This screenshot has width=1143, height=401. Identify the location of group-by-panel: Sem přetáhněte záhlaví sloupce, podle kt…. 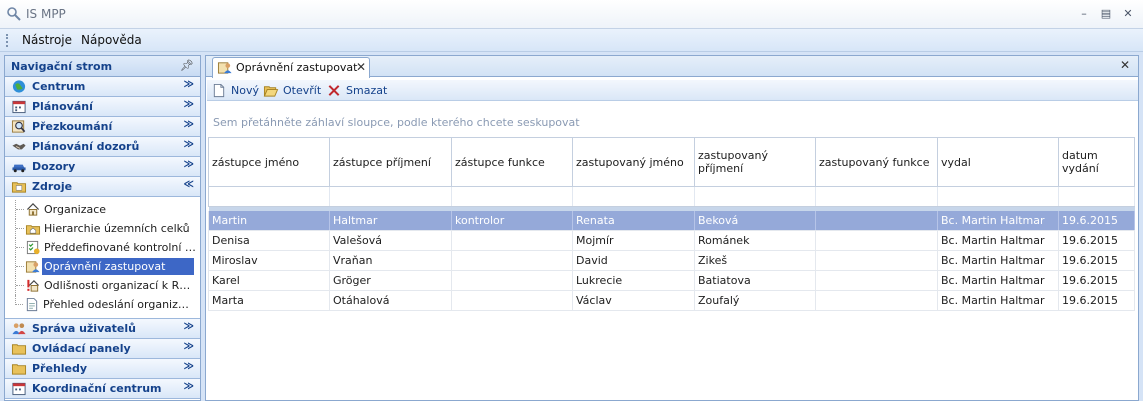
(672, 119).